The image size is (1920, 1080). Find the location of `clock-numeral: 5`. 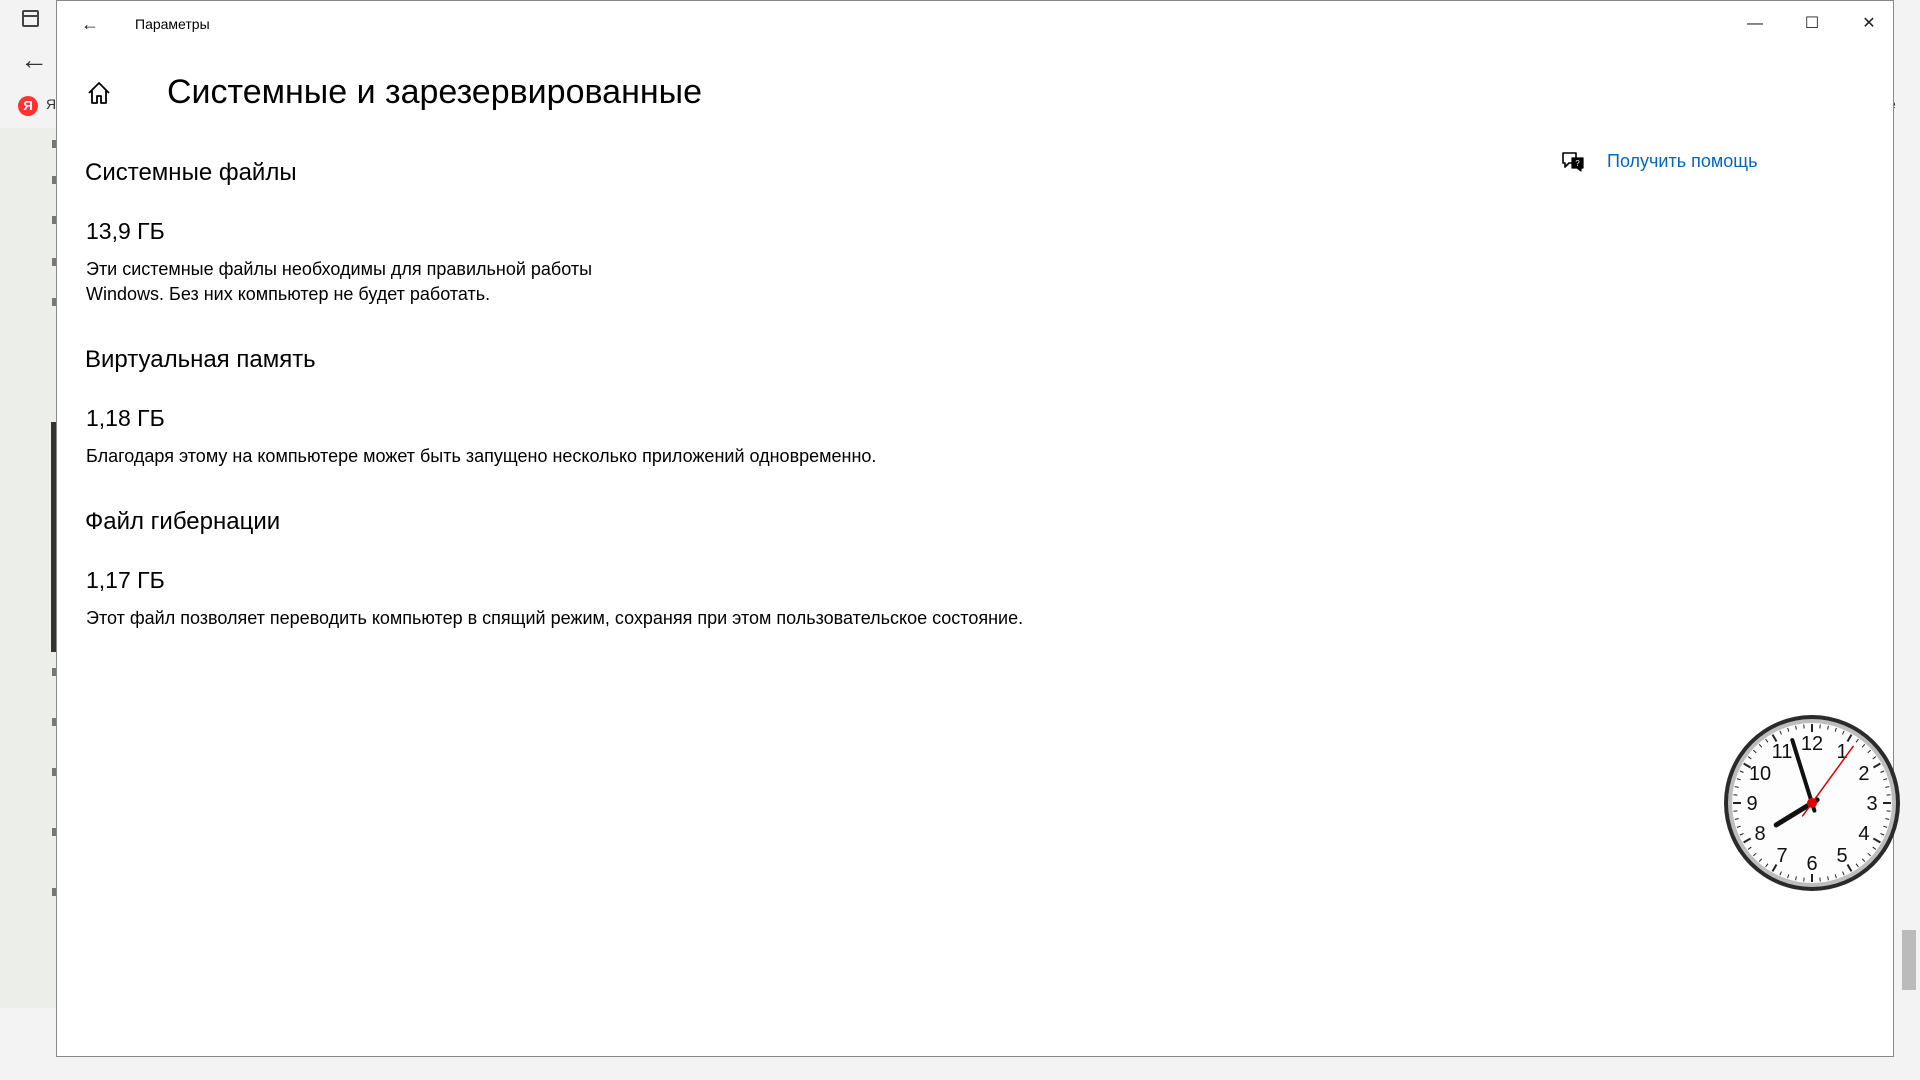

clock-numeral: 5 is located at coordinates (1841, 856).